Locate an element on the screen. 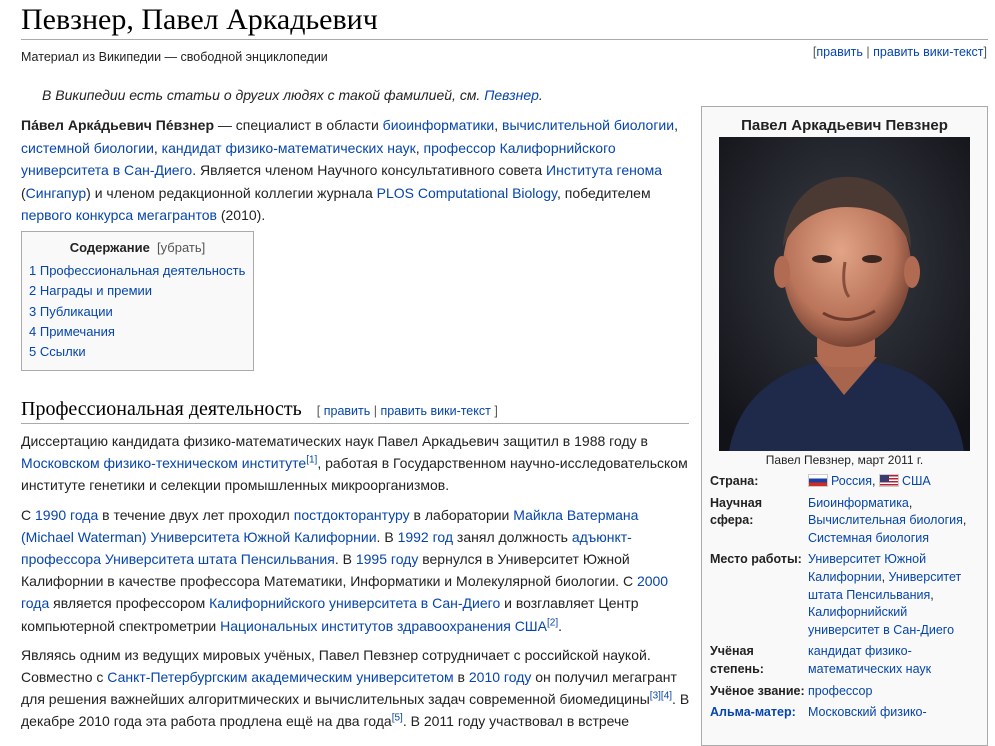 This screenshot has height=746, width=995. photo-caption: Павел Певзнер, март 2011 г. is located at coordinates (844, 460).